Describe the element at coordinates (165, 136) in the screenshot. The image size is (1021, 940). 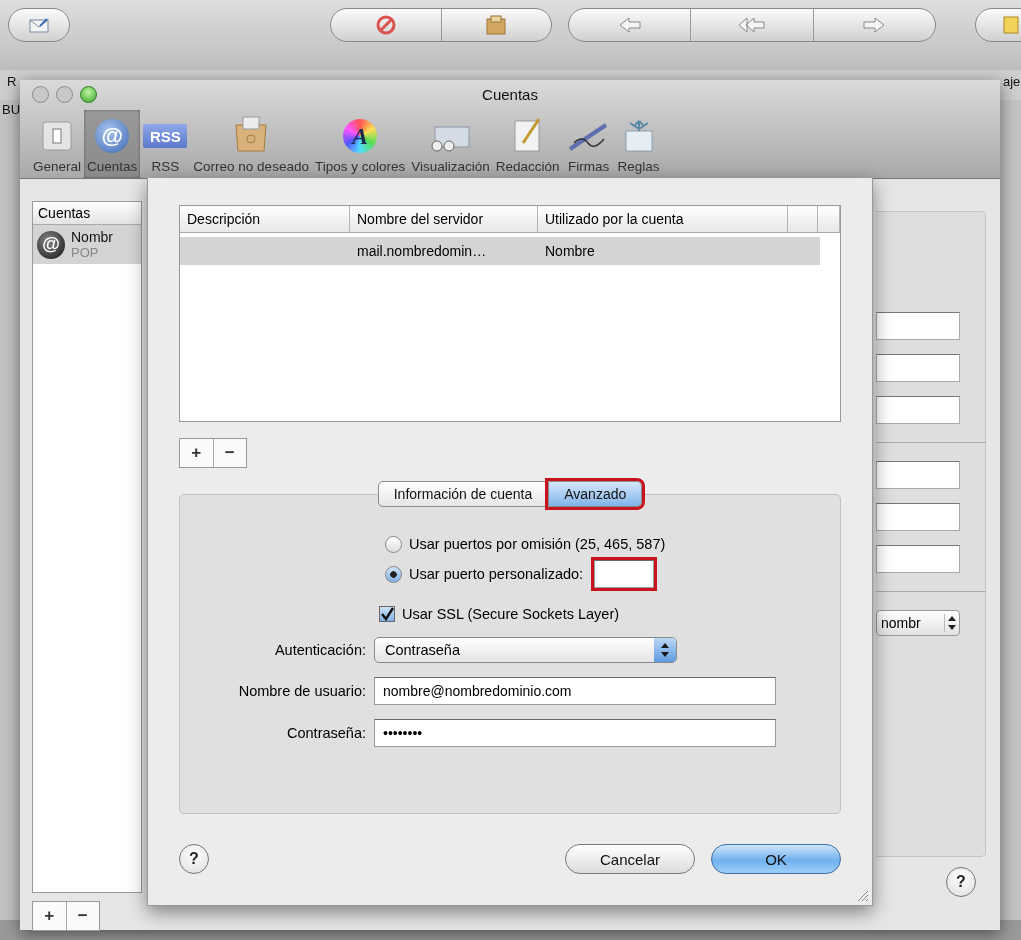
I see `rss-icon: RSS` at that location.